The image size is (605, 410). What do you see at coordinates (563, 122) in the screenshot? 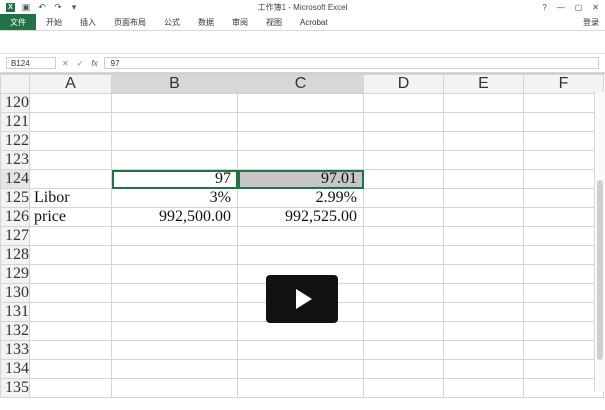
I see `cell-f121` at bounding box center [563, 122].